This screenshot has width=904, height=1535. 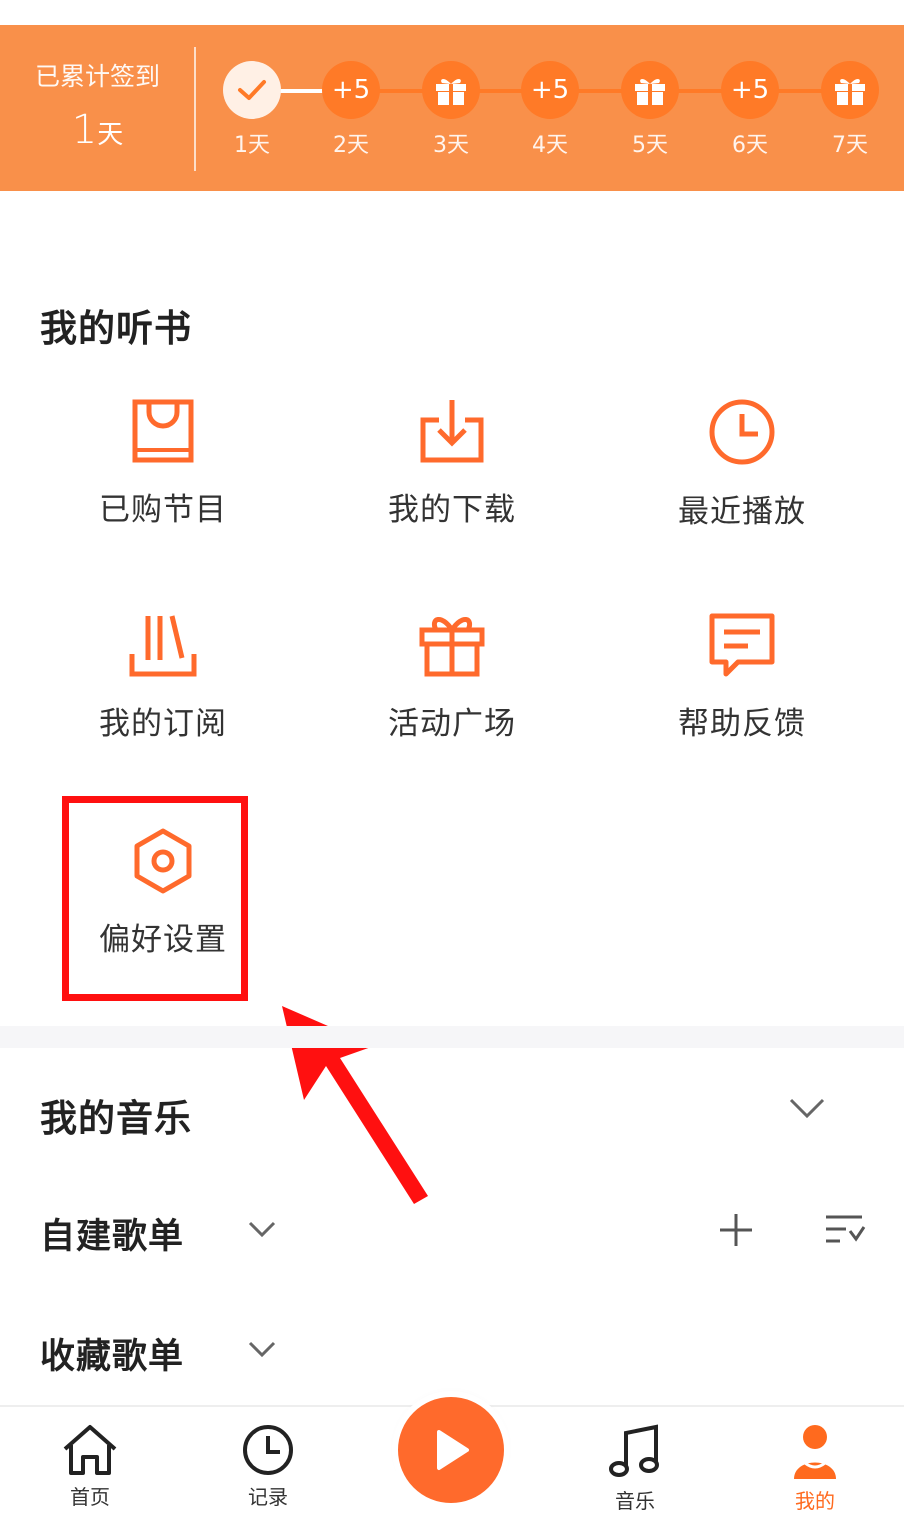 I want to click on nav-home: 首页, so click(x=90, y=1466).